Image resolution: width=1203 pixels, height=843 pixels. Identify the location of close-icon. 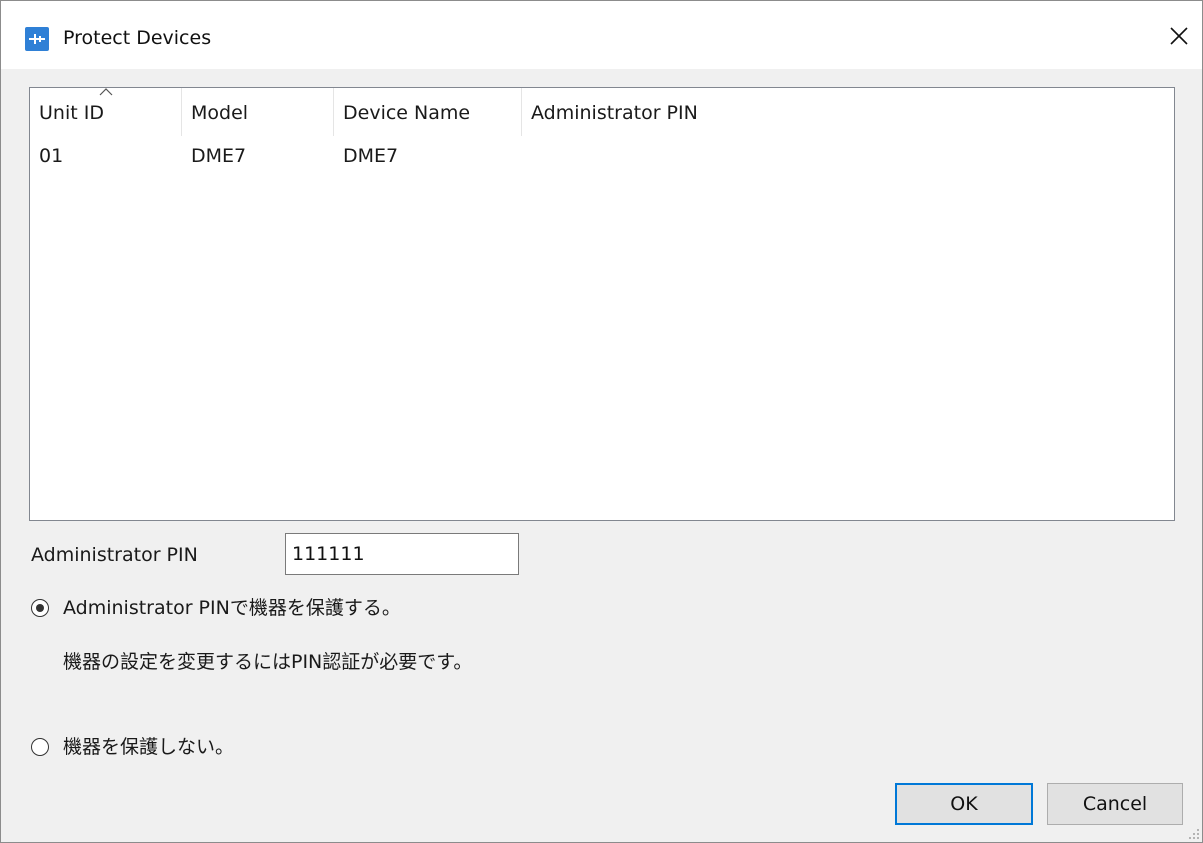
(1179, 36).